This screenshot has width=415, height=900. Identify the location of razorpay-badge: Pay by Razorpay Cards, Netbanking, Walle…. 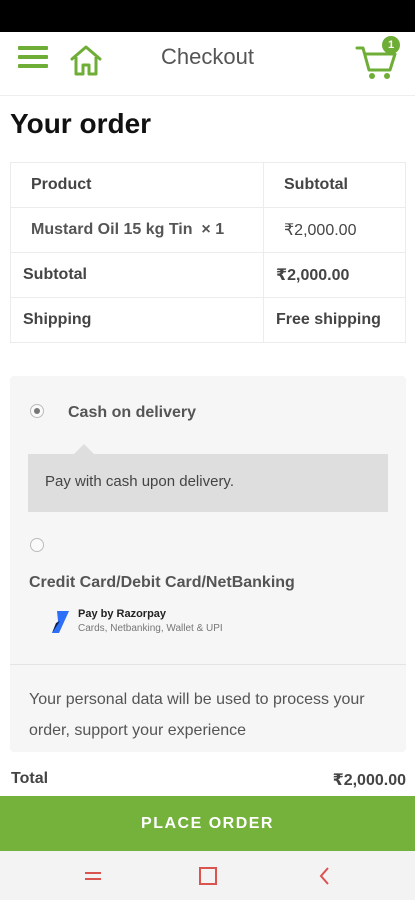
(168, 622).